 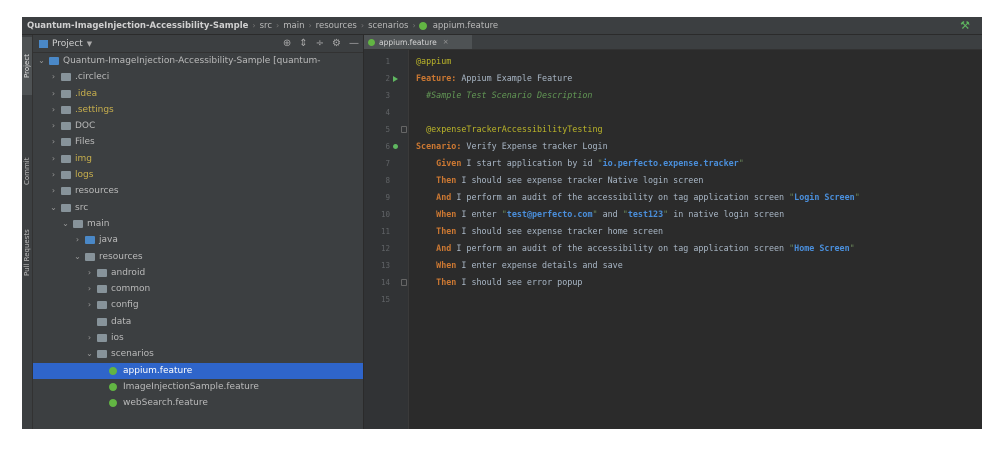 What do you see at coordinates (198, 387) in the screenshot?
I see `tree-item: ImageInjectionSample.feature` at bounding box center [198, 387].